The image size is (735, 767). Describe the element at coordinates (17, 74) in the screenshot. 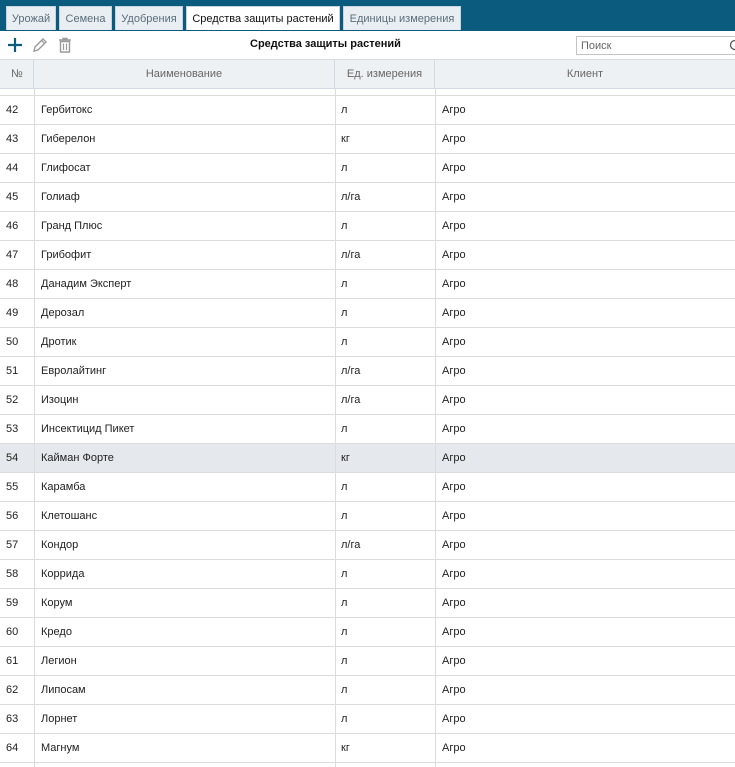

I see `column-header-number: №` at that location.